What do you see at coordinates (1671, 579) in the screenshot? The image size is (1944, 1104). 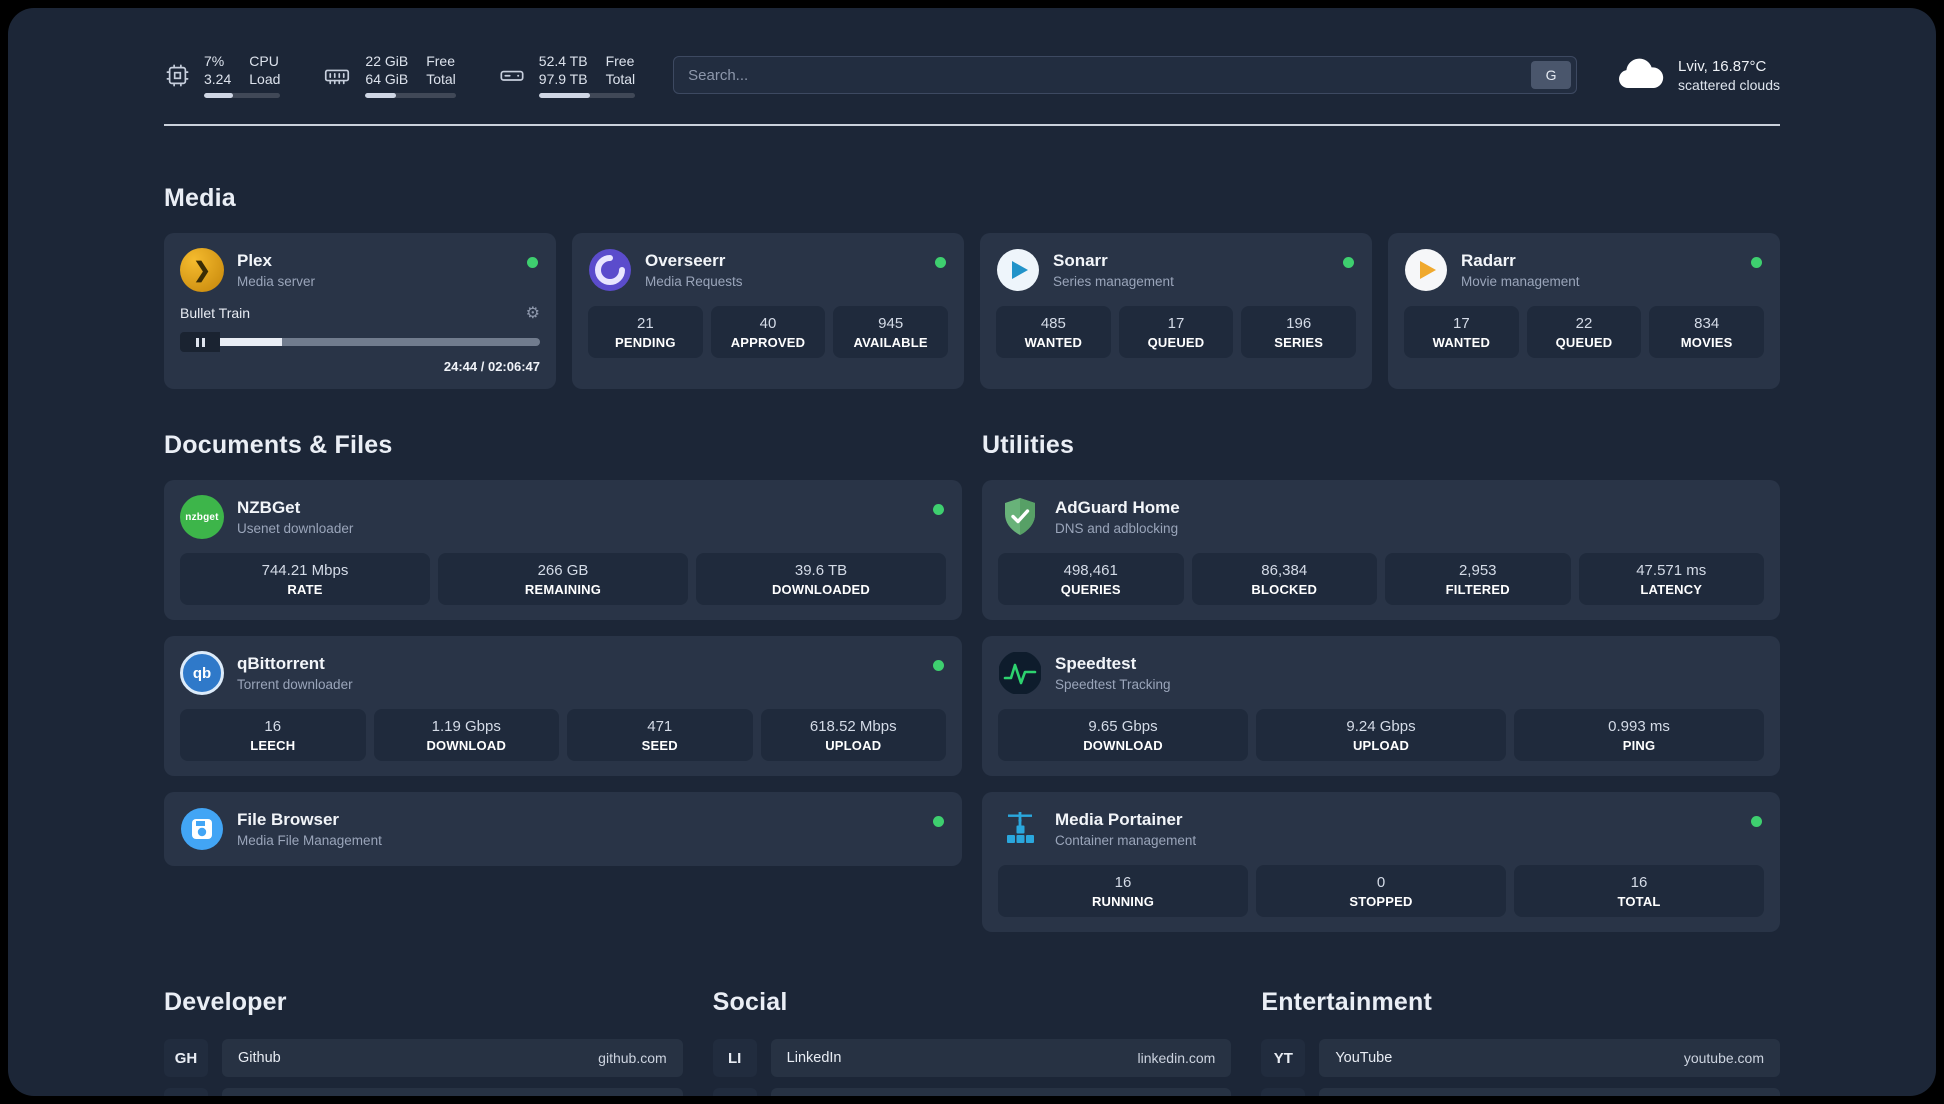 I see `stat-tile: 47.571 ms LATENCY` at bounding box center [1671, 579].